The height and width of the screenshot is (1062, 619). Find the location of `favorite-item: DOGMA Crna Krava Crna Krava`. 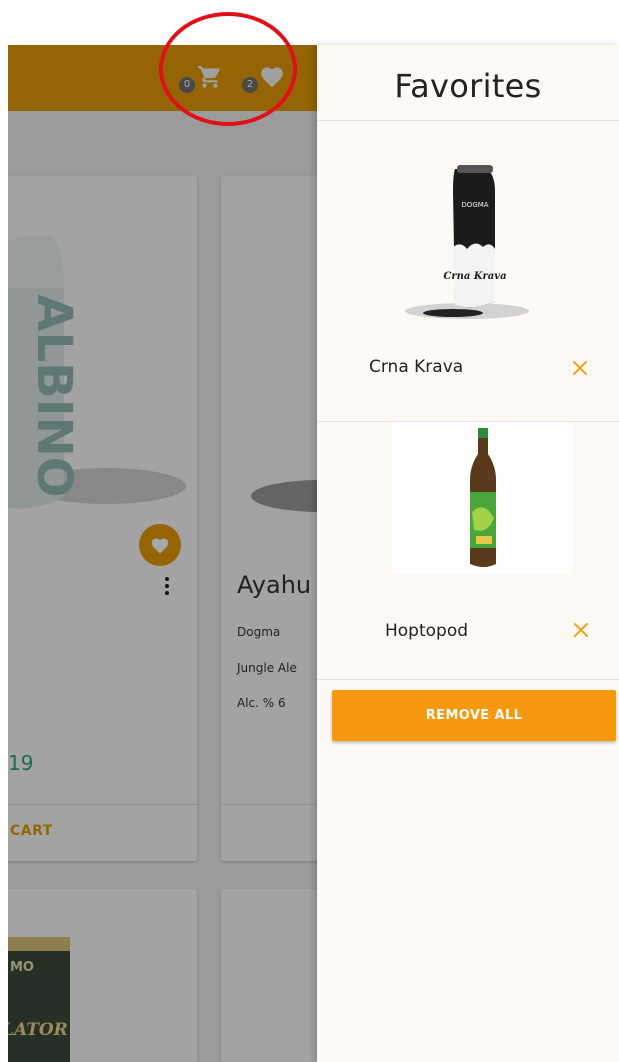

favorite-item: DOGMA Crna Krava Crna Krava is located at coordinates (468, 271).